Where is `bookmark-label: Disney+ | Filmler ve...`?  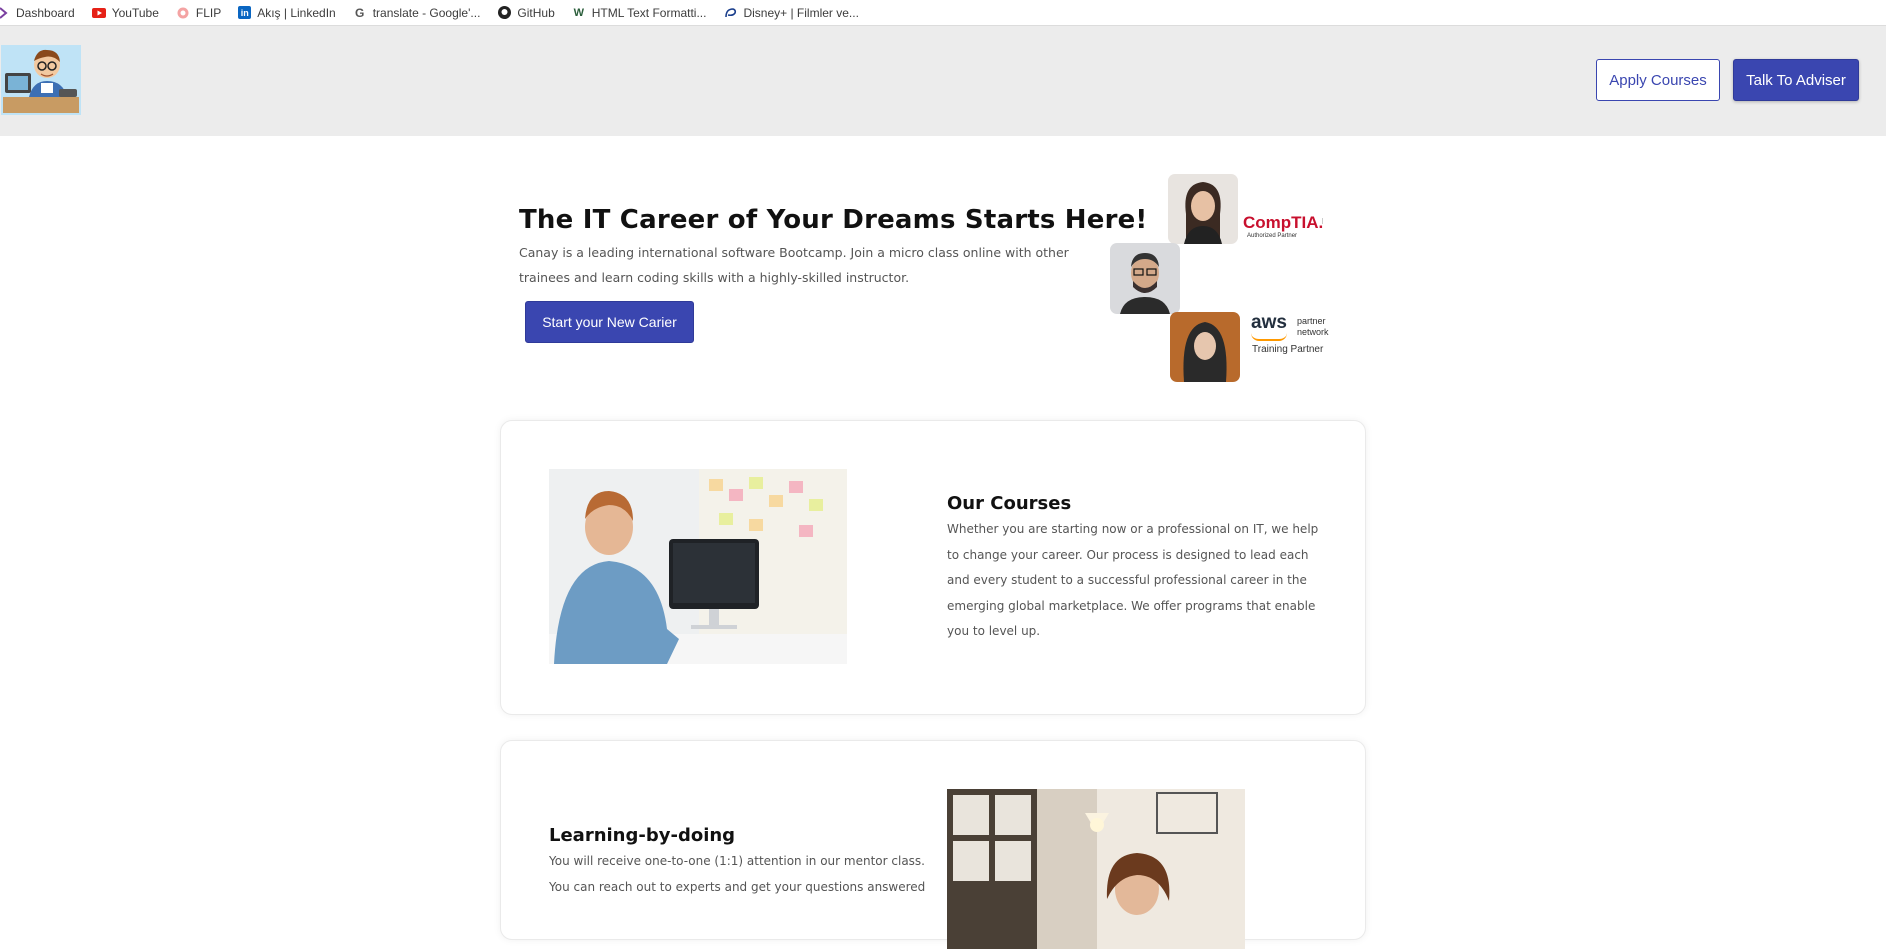
bookmark-label: Disney+ | Filmler ve... is located at coordinates (801, 12).